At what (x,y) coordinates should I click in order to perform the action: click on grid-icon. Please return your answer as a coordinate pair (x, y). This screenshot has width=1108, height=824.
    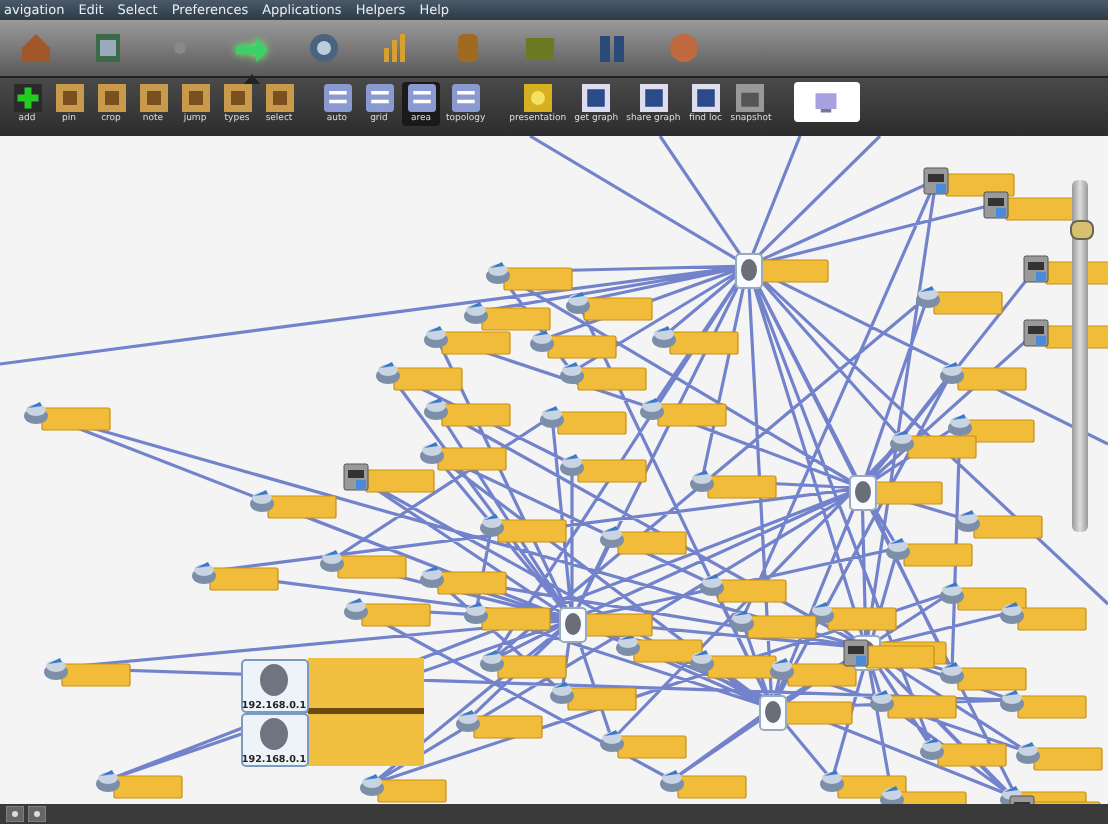
    Looking at the image, I should click on (379, 98).